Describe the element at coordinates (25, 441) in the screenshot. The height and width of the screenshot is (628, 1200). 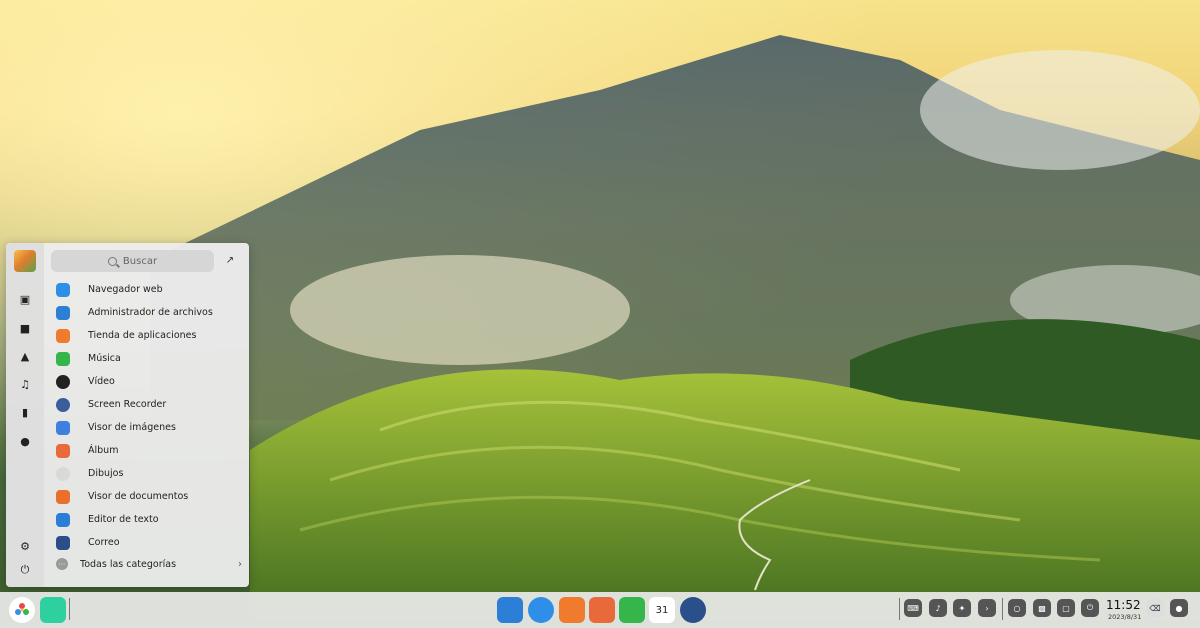
I see `downloads-category-icon: ●` at that location.